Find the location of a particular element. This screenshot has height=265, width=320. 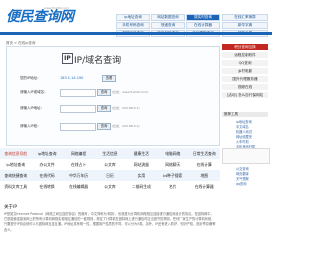

sidebar-button-proxy: 国外代理服务器 is located at coordinates (245, 79).